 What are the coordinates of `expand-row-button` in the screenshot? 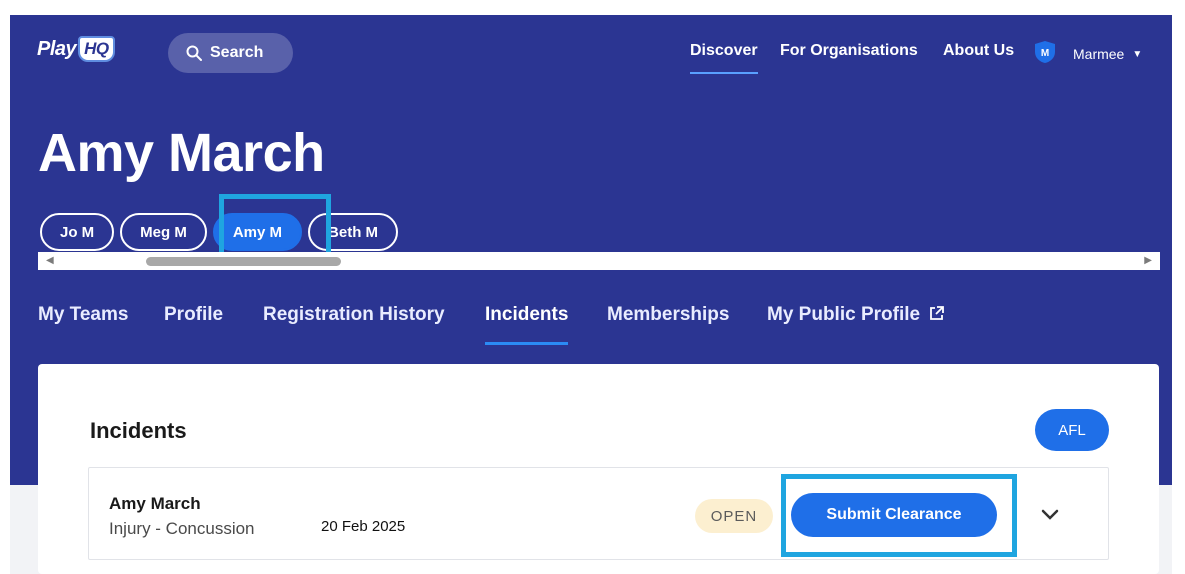 It's located at (1050, 515).